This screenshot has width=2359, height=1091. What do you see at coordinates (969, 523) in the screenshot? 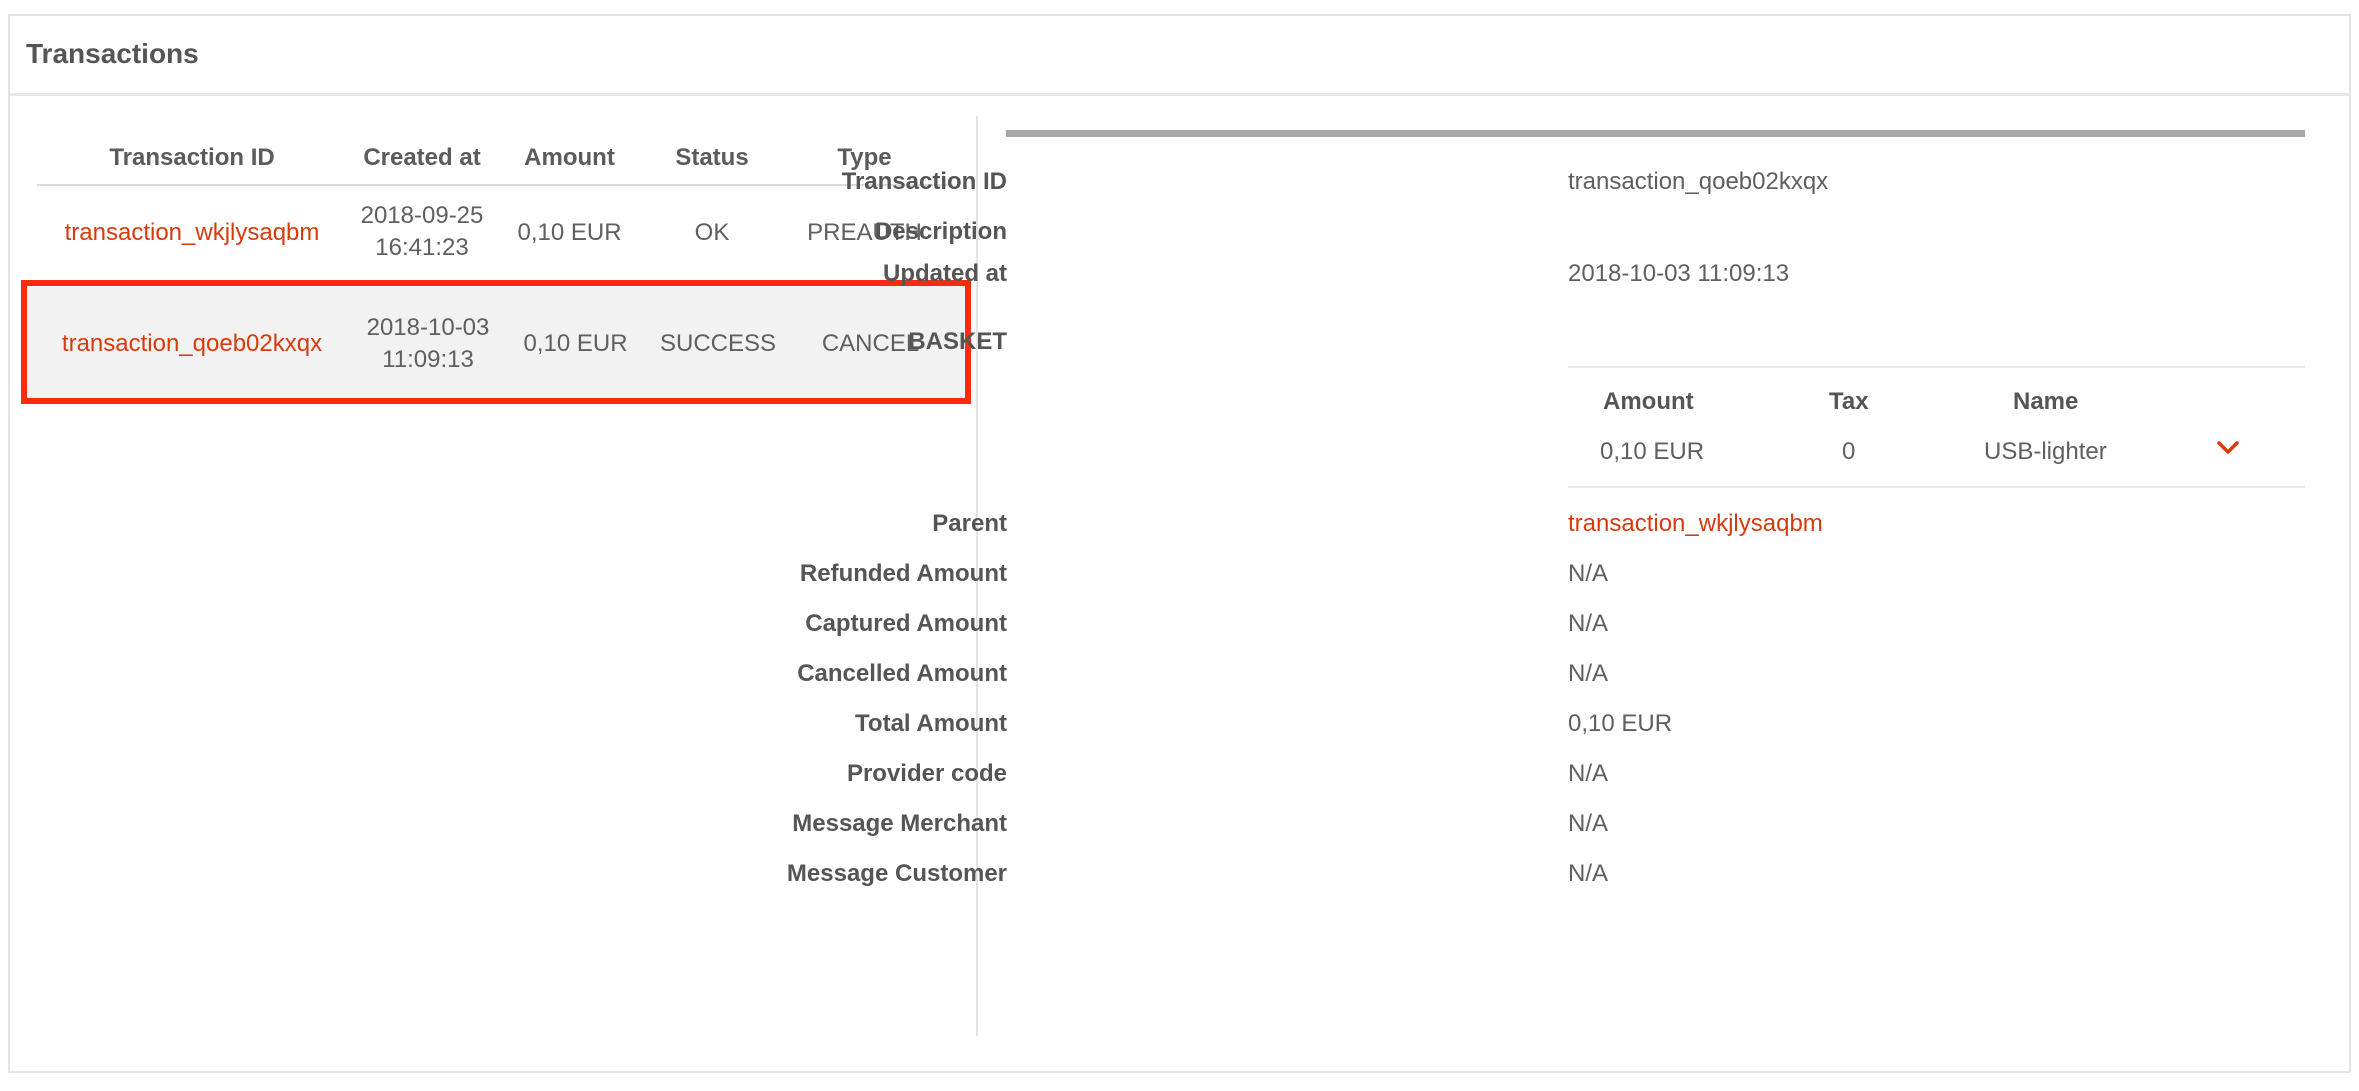
I see `label-parent: Parent` at bounding box center [969, 523].